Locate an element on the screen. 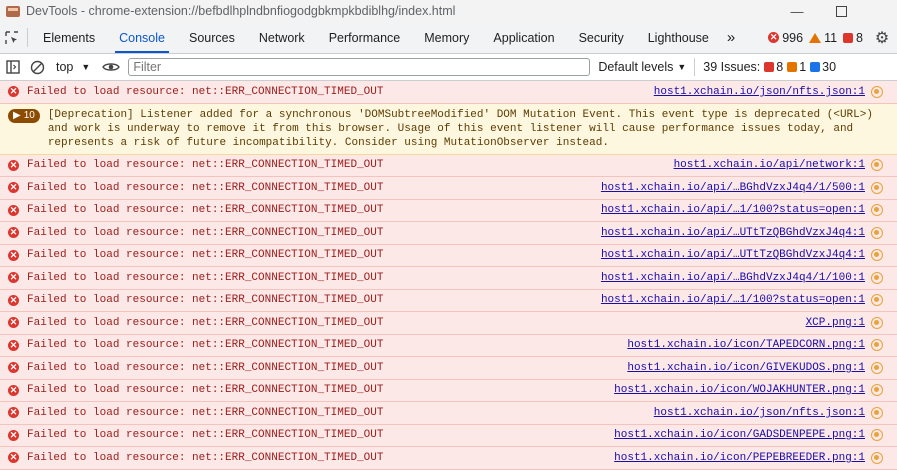 The height and width of the screenshot is (470, 897). issues-errors: 8 is located at coordinates (773, 67).